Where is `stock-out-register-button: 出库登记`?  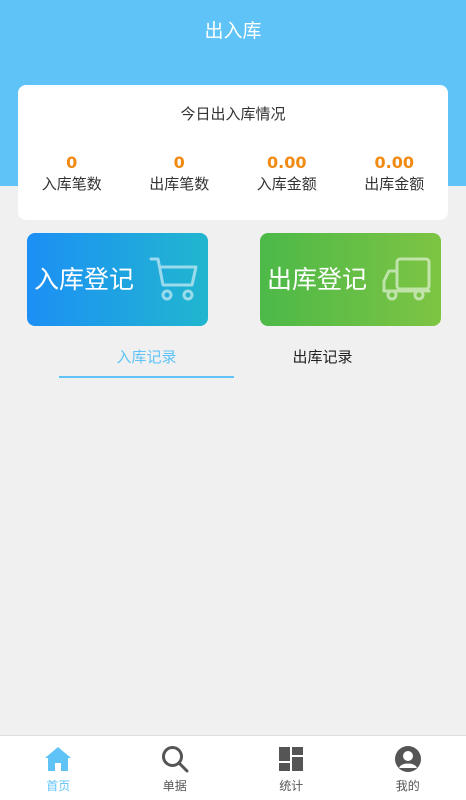
stock-out-register-button: 出库登记 is located at coordinates (350, 279).